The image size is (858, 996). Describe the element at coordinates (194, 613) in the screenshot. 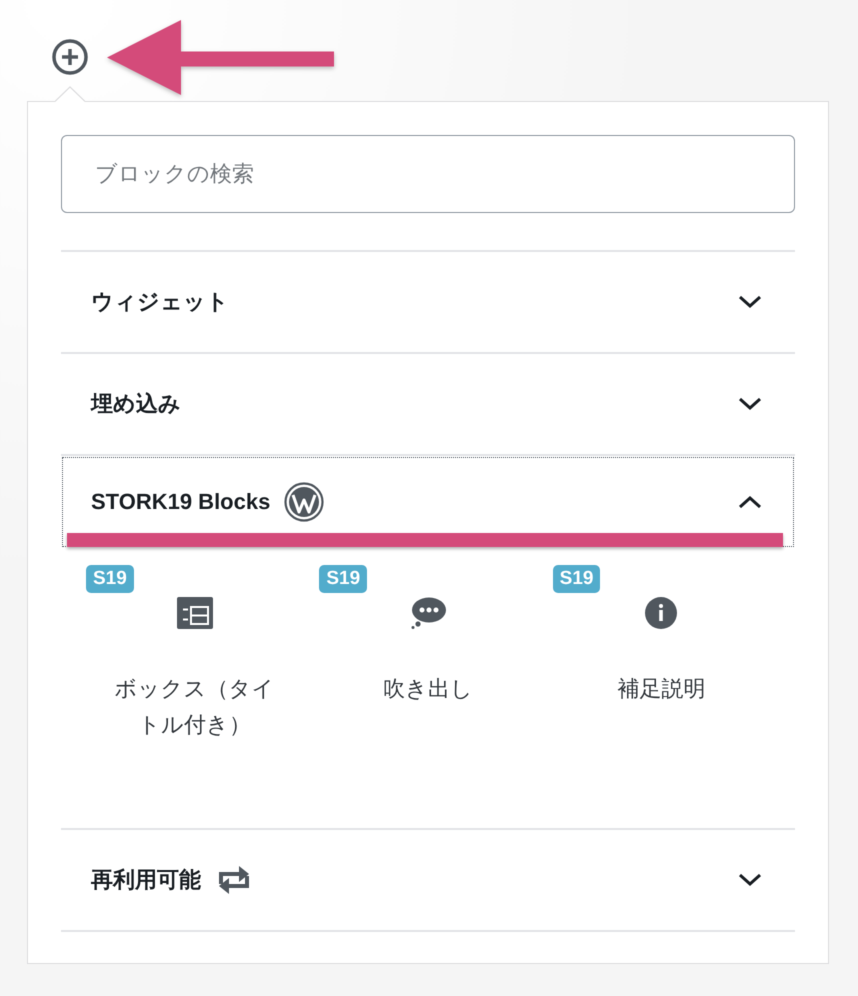

I see `titled-box-icon` at that location.